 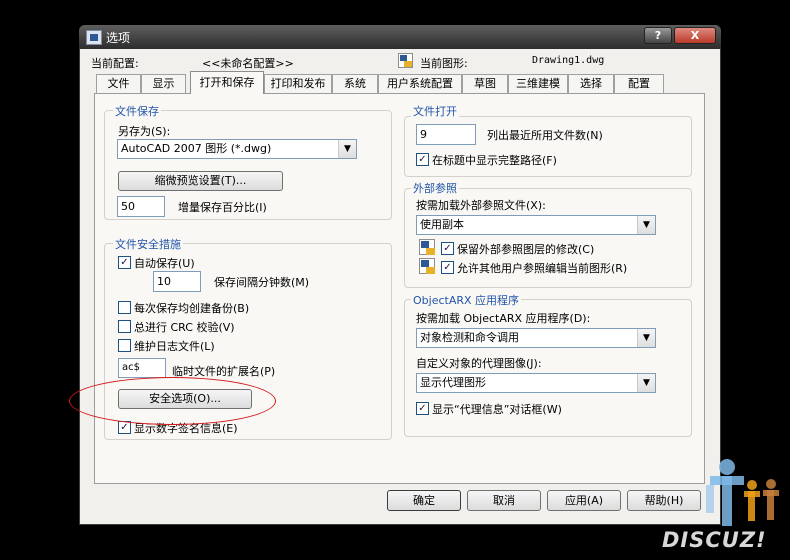 What do you see at coordinates (542, 268) in the screenshot?
I see `allow-refedit-label: 允许其他用户参照编辑当前图形(R)` at bounding box center [542, 268].